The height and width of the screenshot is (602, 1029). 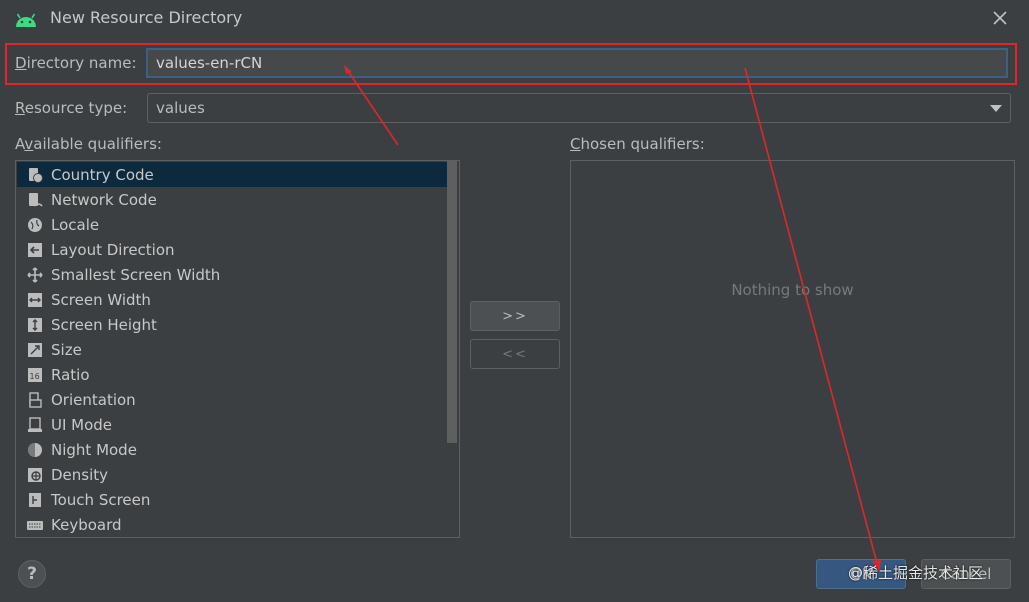 I want to click on ui-mode-icon, so click(x=35, y=424).